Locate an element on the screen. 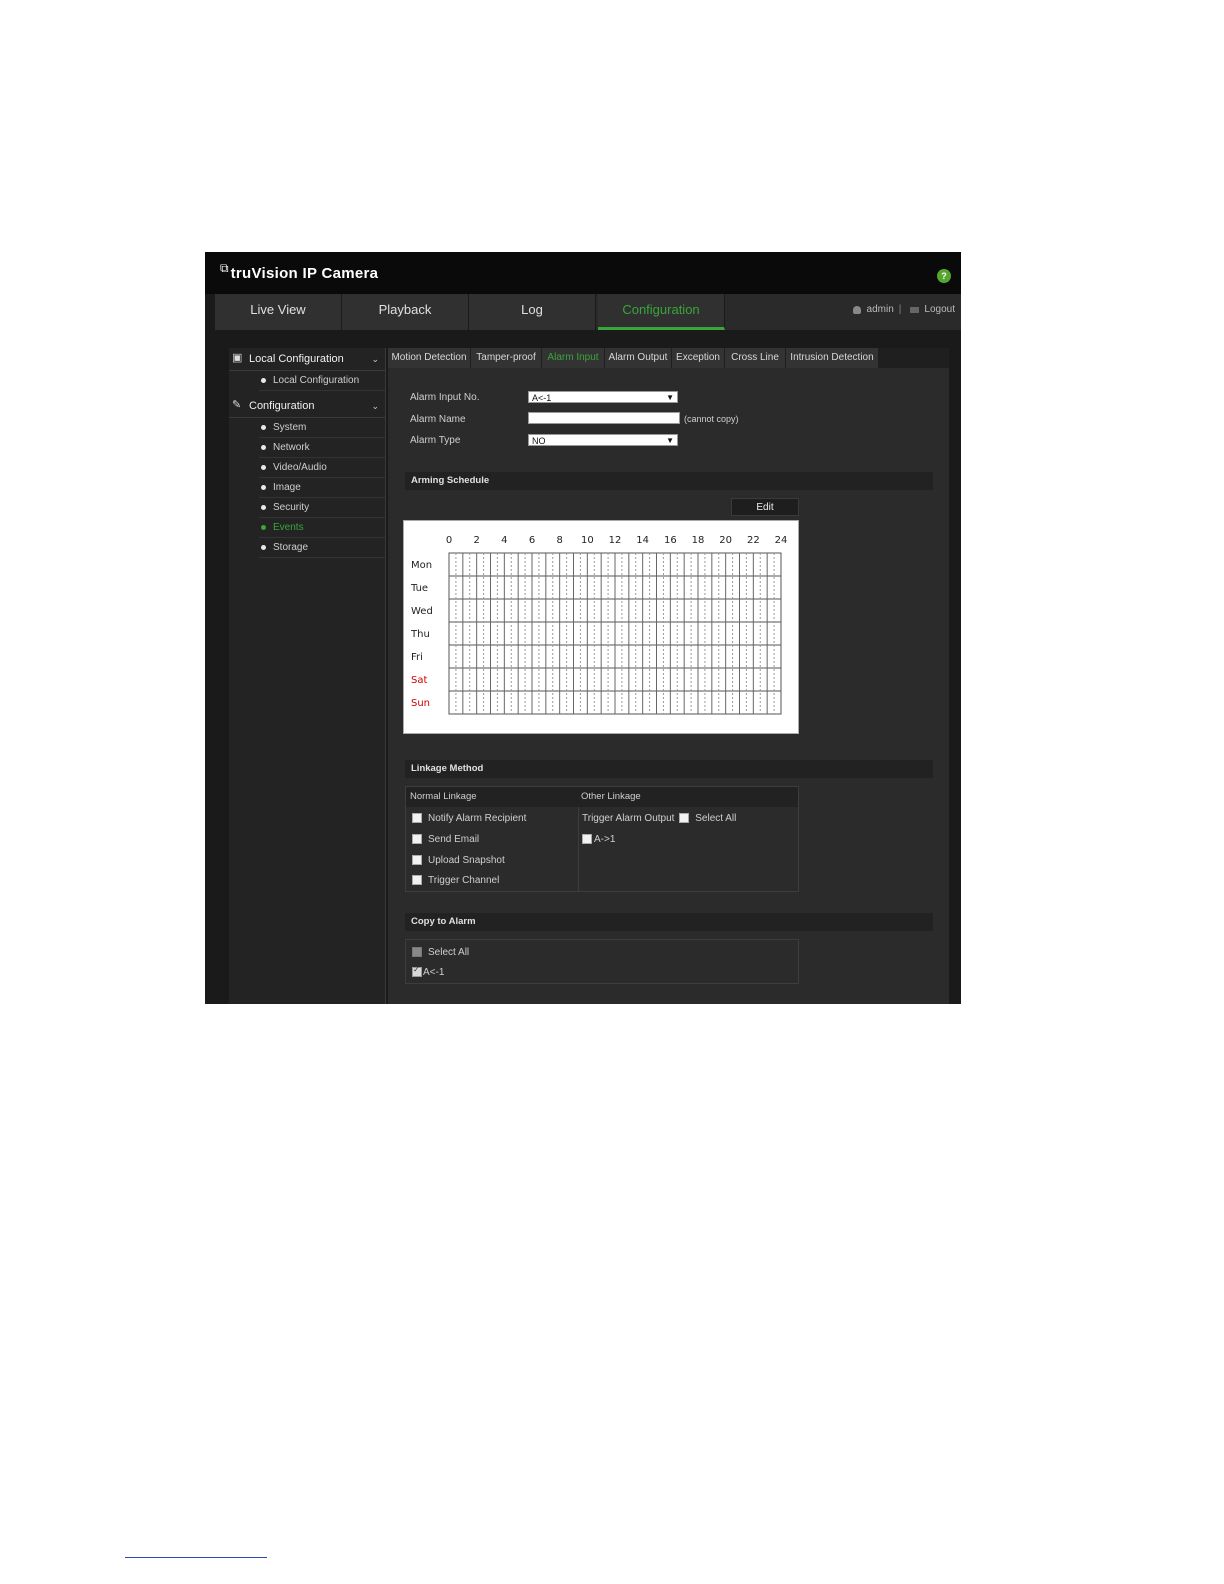 This screenshot has width=1224, height=1584. hour-label: 14 is located at coordinates (642, 540).